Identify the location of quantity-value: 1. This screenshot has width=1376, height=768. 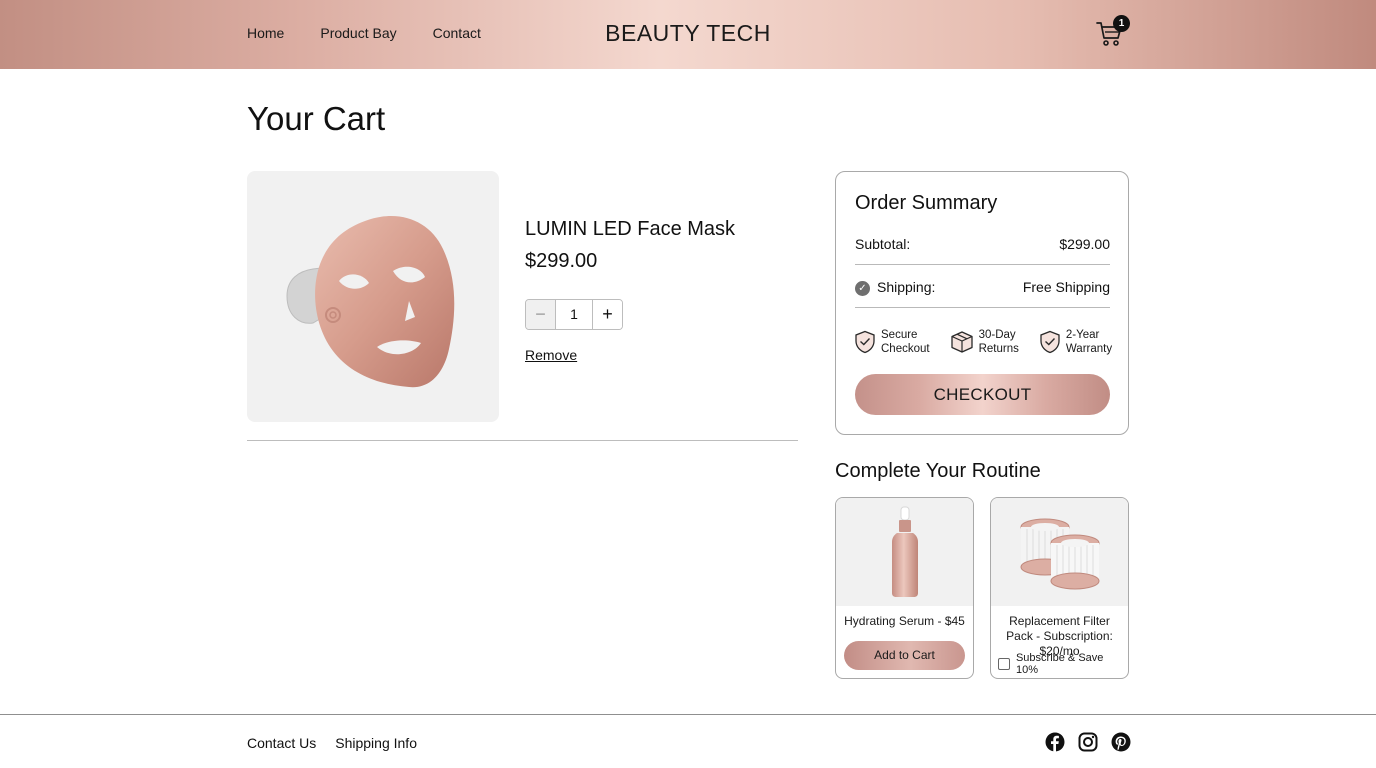
(574, 314).